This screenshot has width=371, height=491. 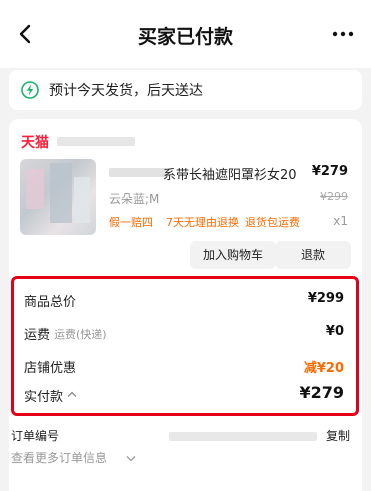 I want to click on order-number-label: 订单编号, so click(x=35, y=436).